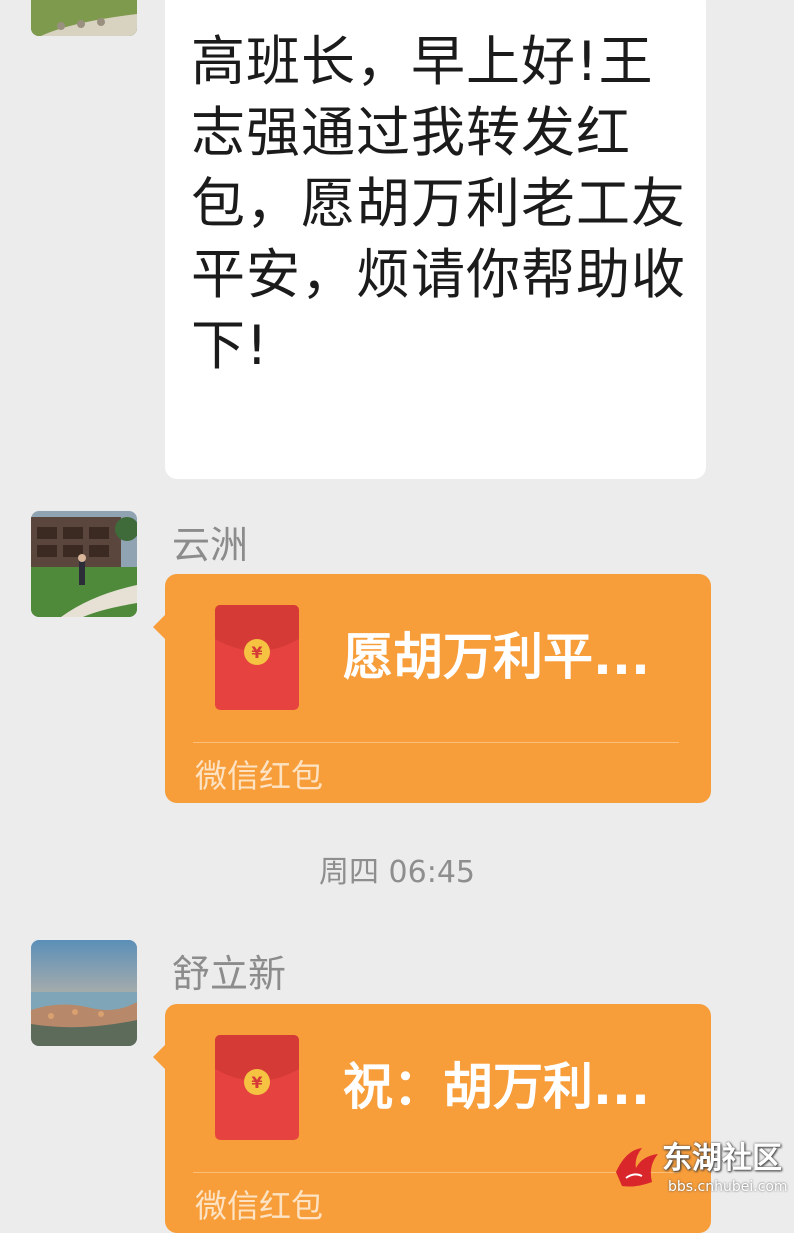  I want to click on red-packet-card: ¥ 愿胡万利平... 微信红包, so click(432, 688).